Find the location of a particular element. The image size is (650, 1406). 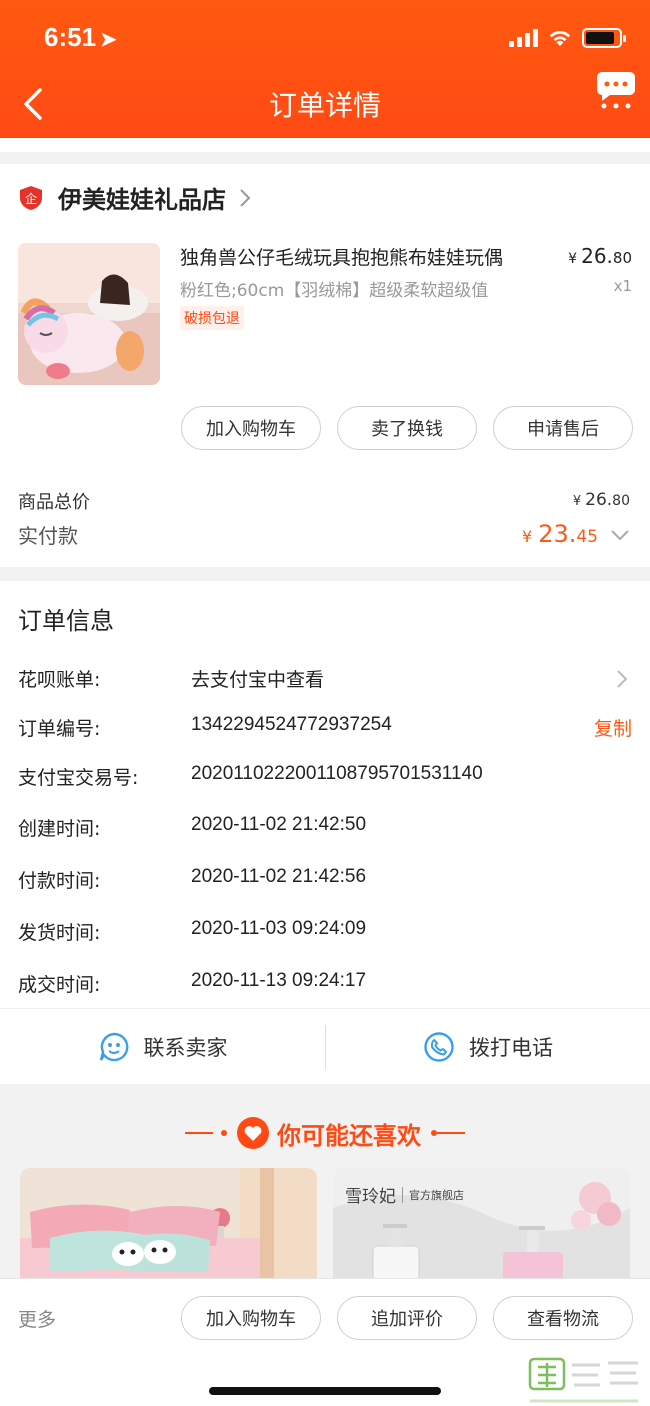

total-int: 26. is located at coordinates (599, 500).